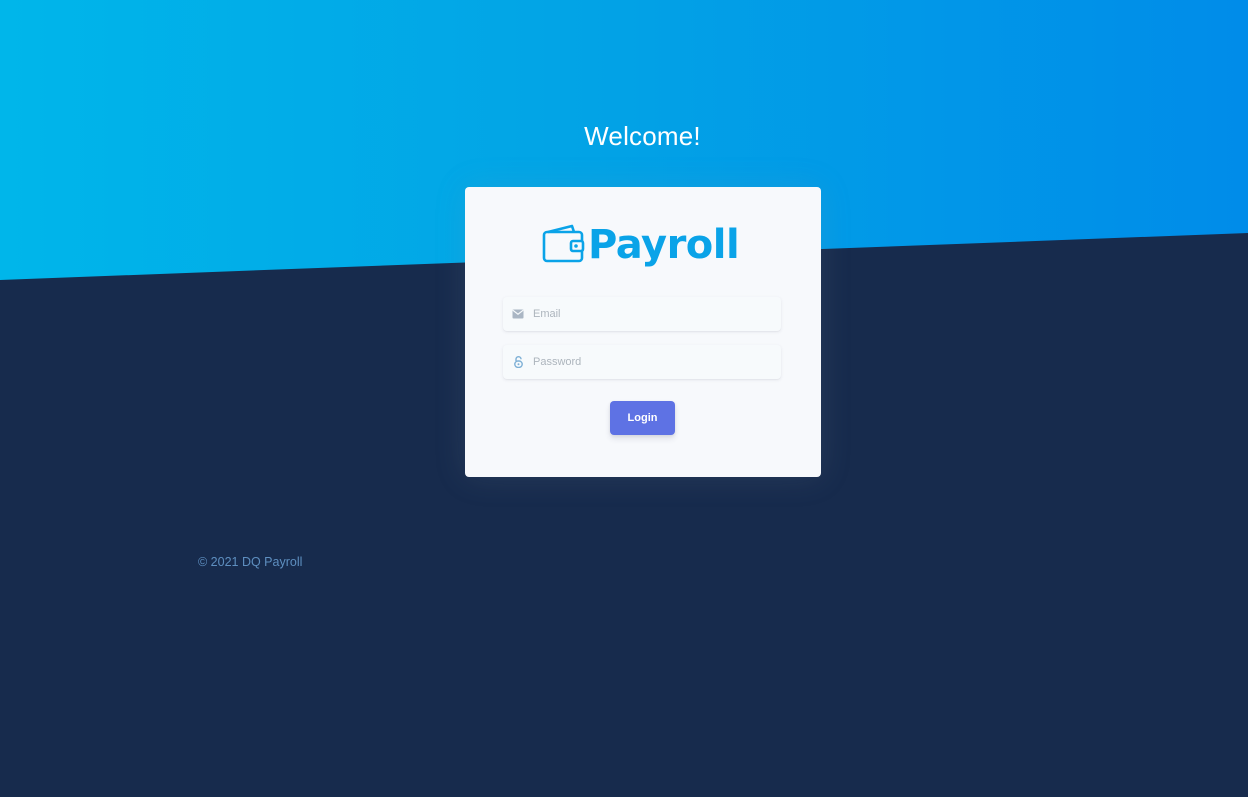 This screenshot has height=797, width=1248. I want to click on password-input, so click(648, 362).